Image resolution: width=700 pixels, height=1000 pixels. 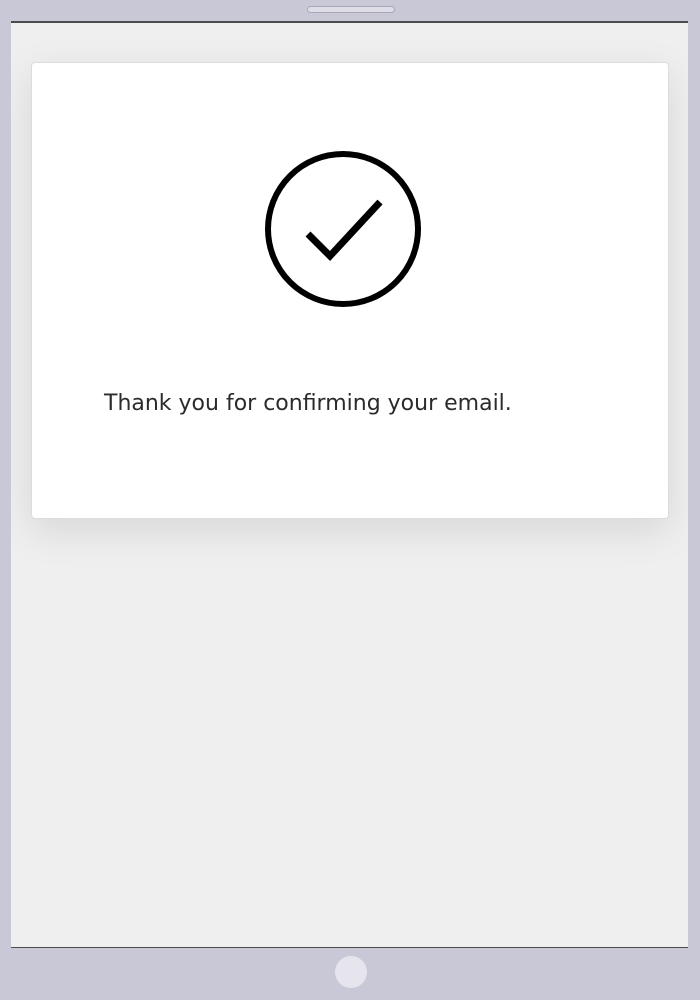 What do you see at coordinates (351, 972) in the screenshot?
I see `home-button` at bounding box center [351, 972].